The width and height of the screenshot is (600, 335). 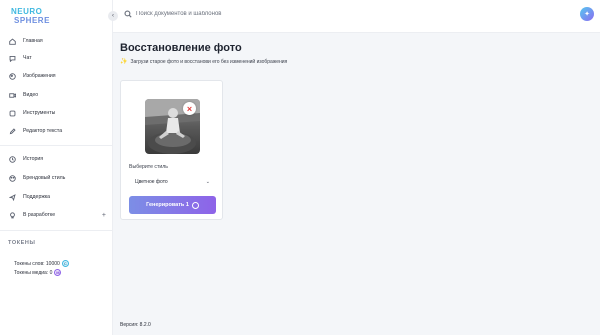 What do you see at coordinates (57, 58) in the screenshot?
I see `sidebar-item-chat: Чат` at bounding box center [57, 58].